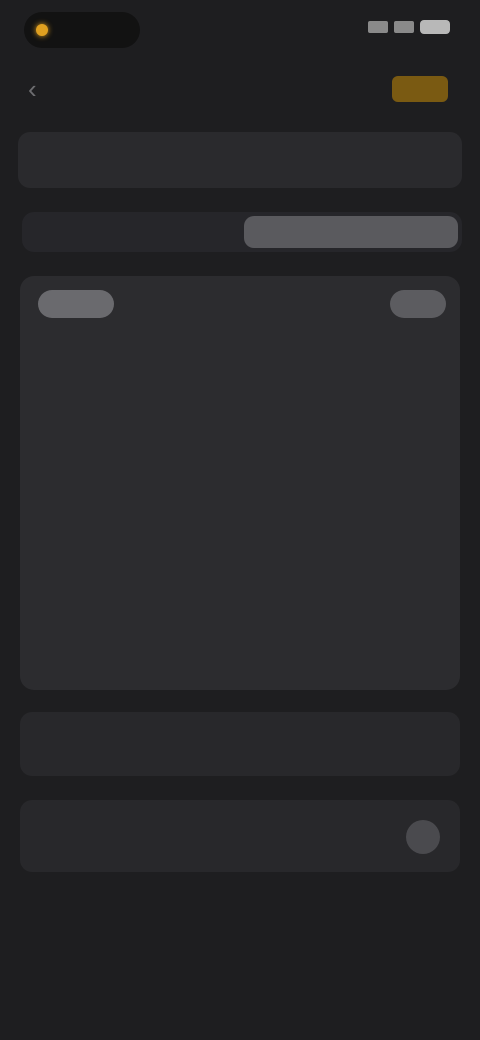 Image resolution: width=480 pixels, height=1040 pixels. I want to click on navigation-bar: ‹, so click(240, 89).